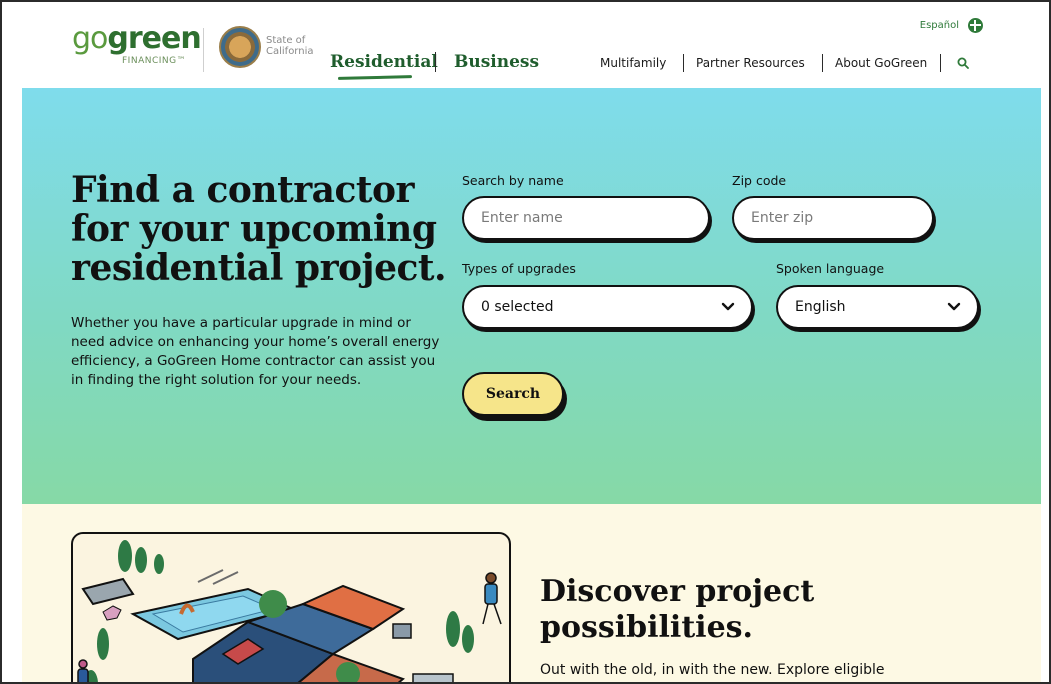 This screenshot has height=684, width=1051. Describe the element at coordinates (90, 38) in the screenshot. I see `logo-go: go` at that location.